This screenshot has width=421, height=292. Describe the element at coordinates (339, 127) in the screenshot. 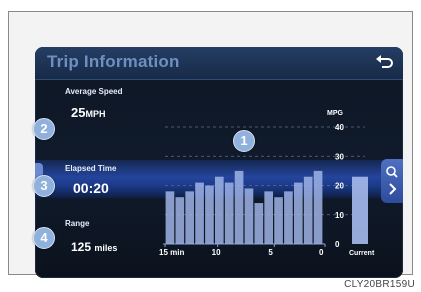

I see `y-tick-label: 40` at that location.